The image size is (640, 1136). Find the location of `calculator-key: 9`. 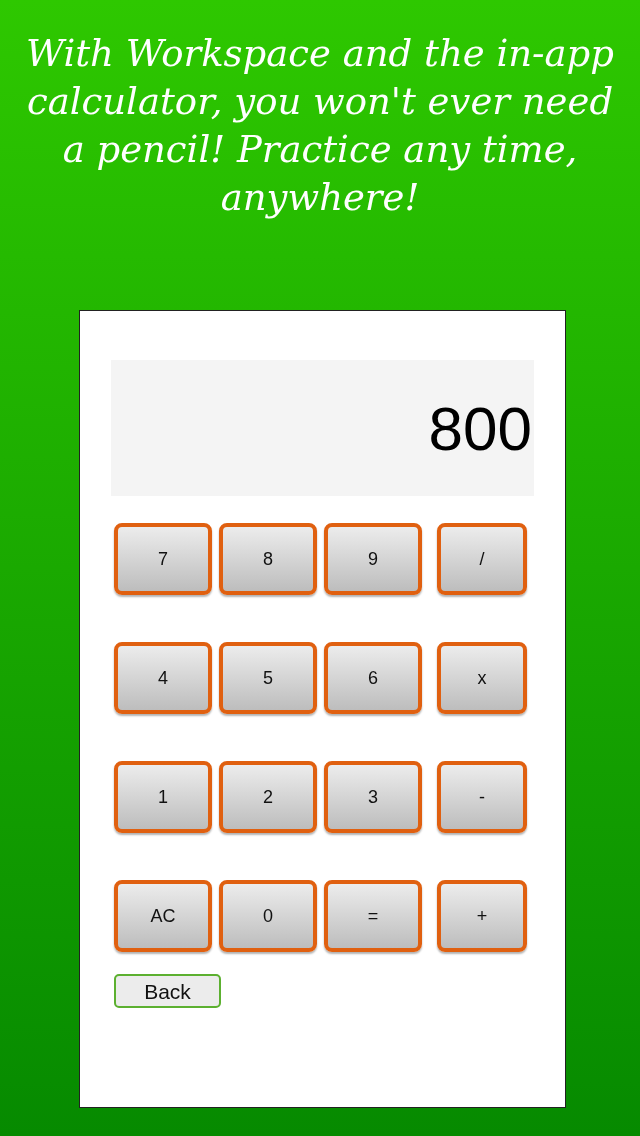

calculator-key: 9 is located at coordinates (373, 559).